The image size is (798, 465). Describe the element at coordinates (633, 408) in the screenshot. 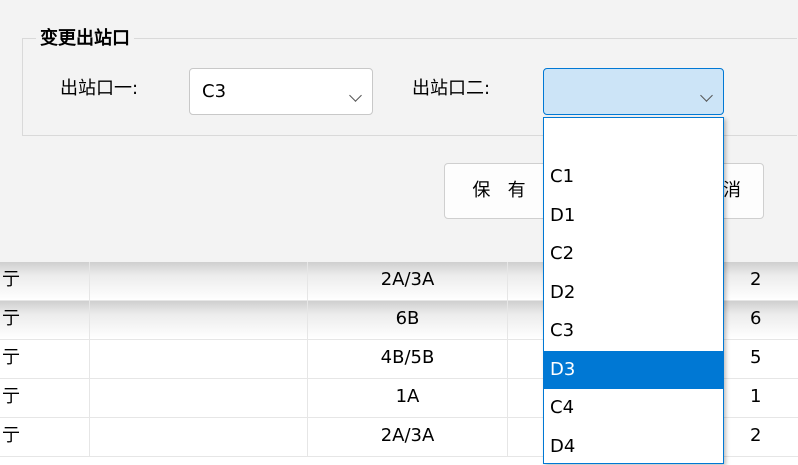

I see `dropdown-option-c4: C4` at that location.